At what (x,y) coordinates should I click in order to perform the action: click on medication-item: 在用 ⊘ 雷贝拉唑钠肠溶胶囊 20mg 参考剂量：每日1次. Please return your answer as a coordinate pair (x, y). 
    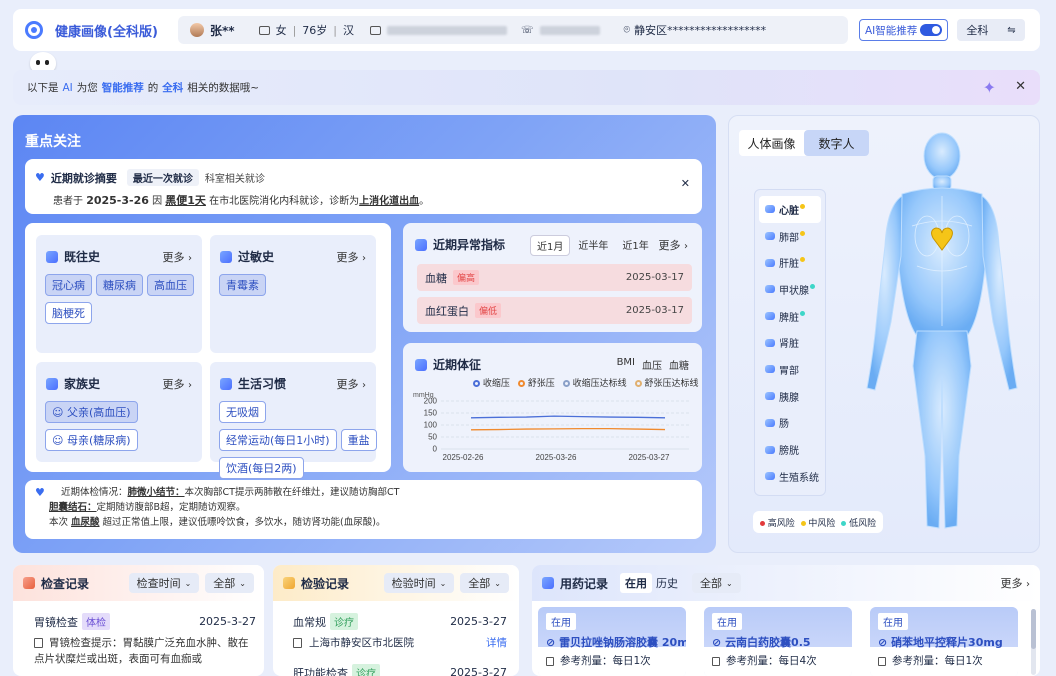
    Looking at the image, I should click on (612, 641).